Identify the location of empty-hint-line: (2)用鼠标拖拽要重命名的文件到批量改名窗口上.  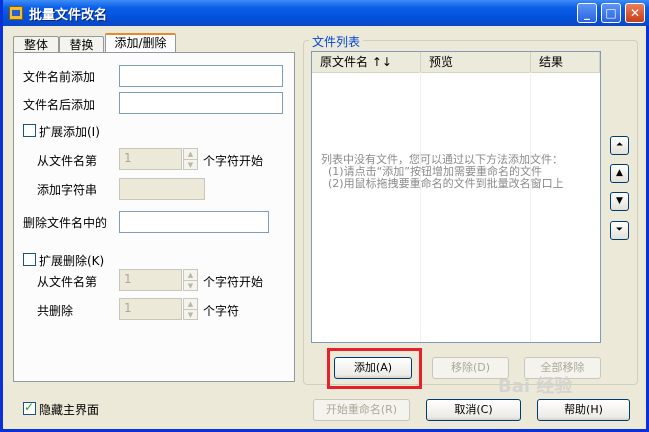
(446, 183).